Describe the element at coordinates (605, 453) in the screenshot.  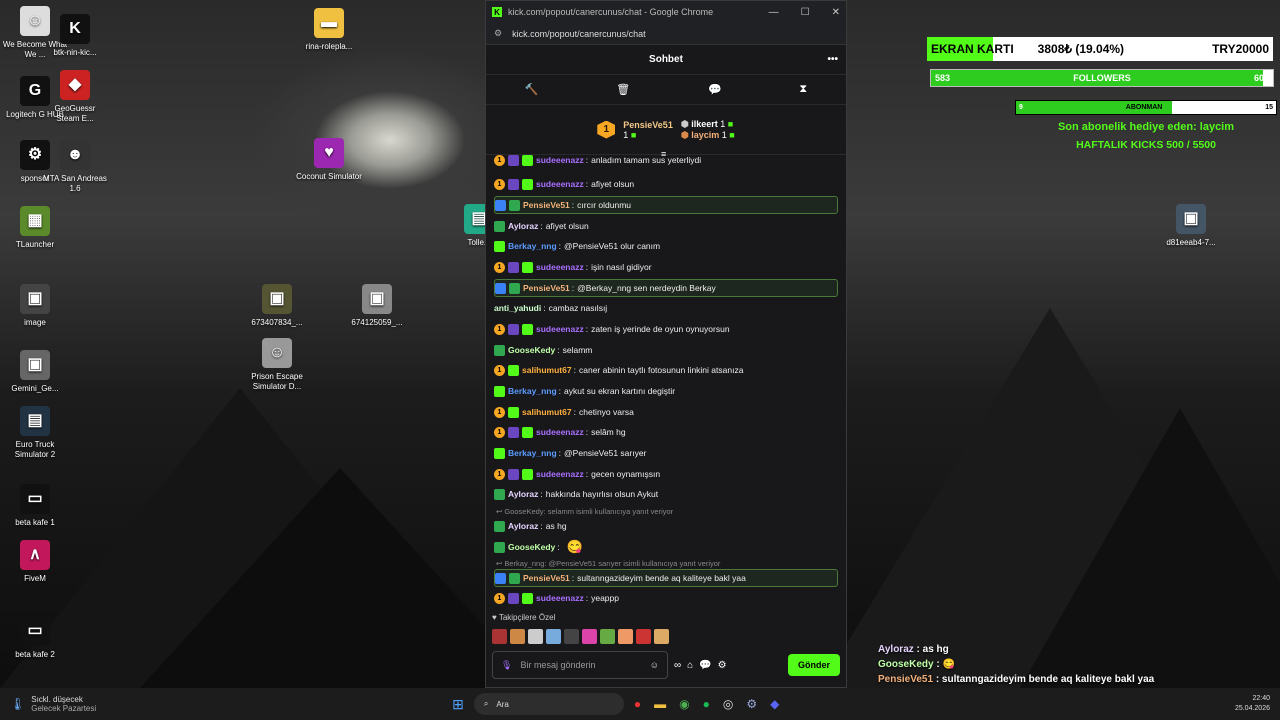
I see `chat-text: @PensieVe51 sarıyer` at that location.